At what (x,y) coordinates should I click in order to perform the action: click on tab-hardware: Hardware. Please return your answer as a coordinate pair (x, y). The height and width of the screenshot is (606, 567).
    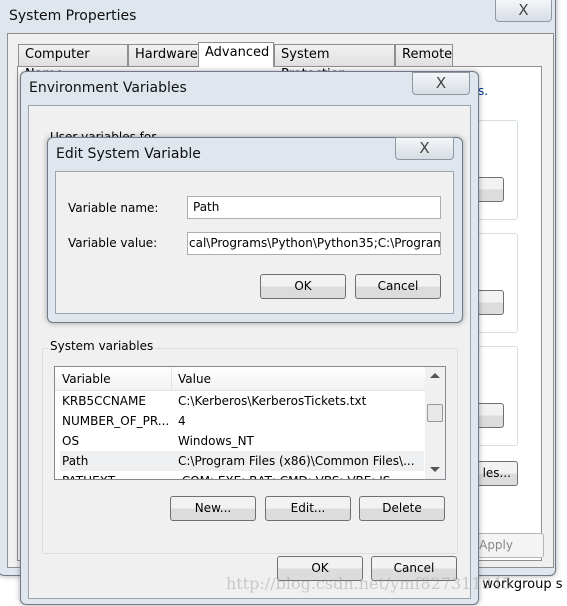
    Looking at the image, I should click on (163, 55).